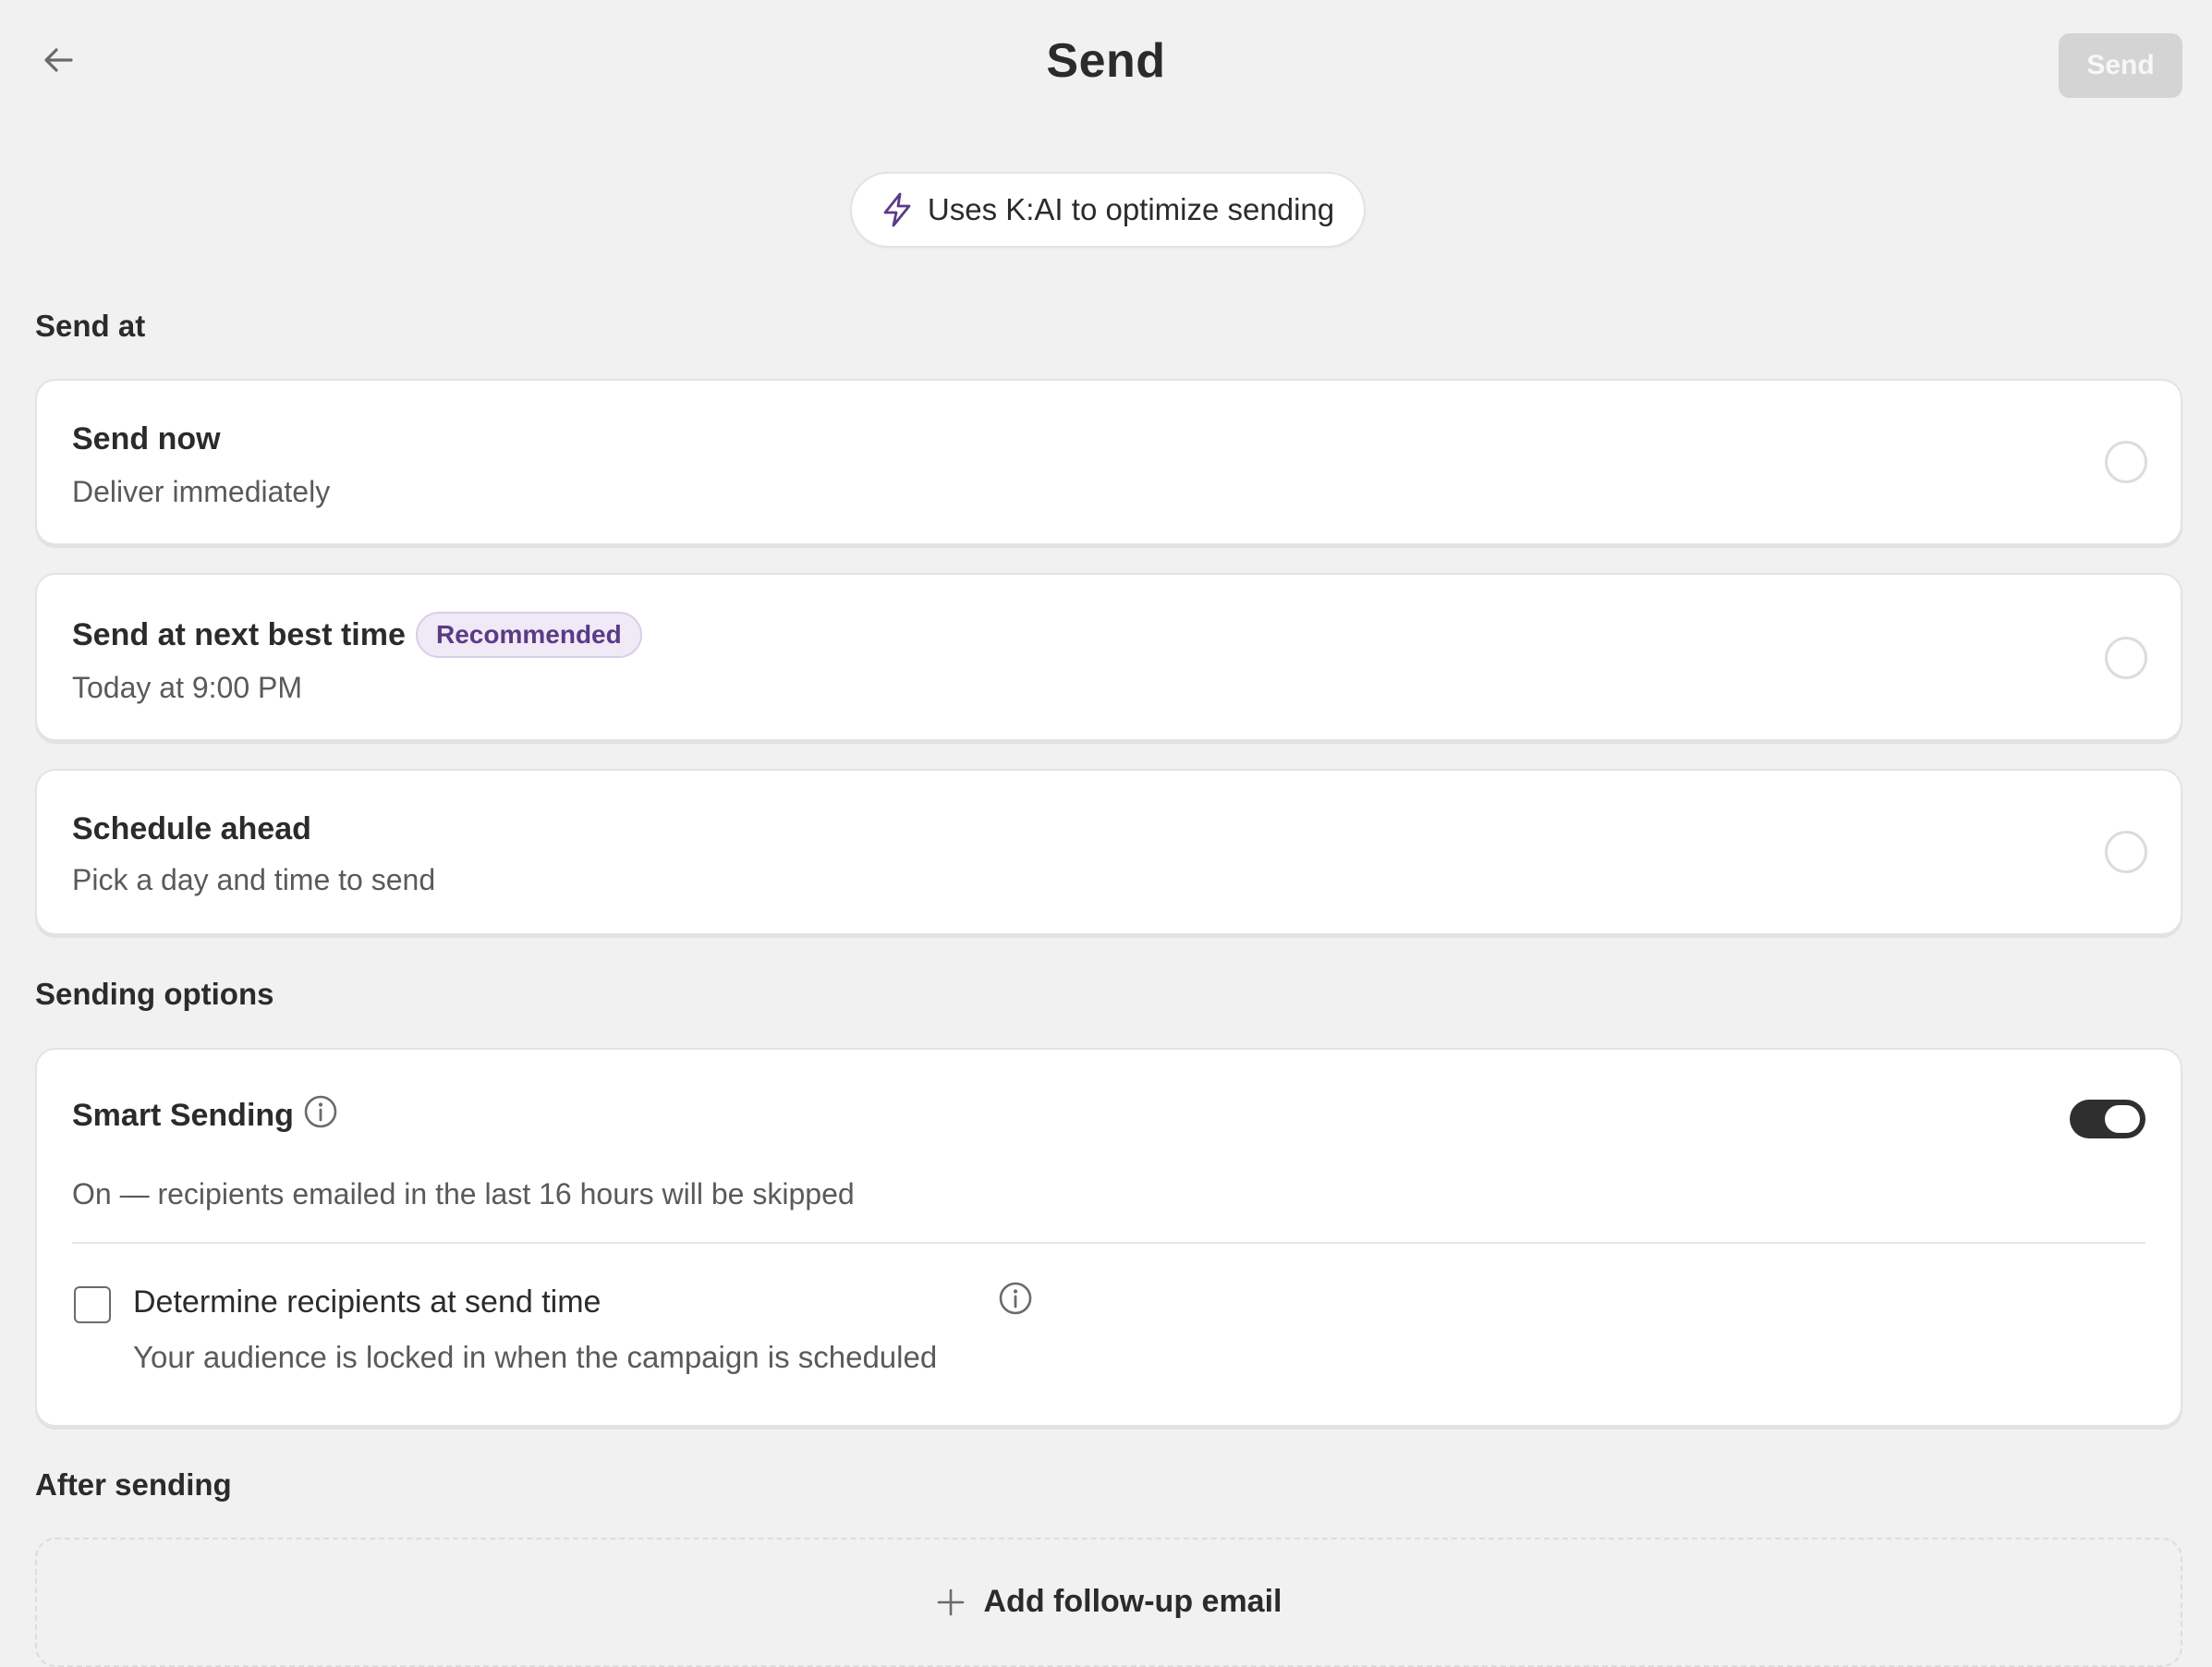  I want to click on next-best-time-subtitle: Today at 9:00 PM, so click(187, 687).